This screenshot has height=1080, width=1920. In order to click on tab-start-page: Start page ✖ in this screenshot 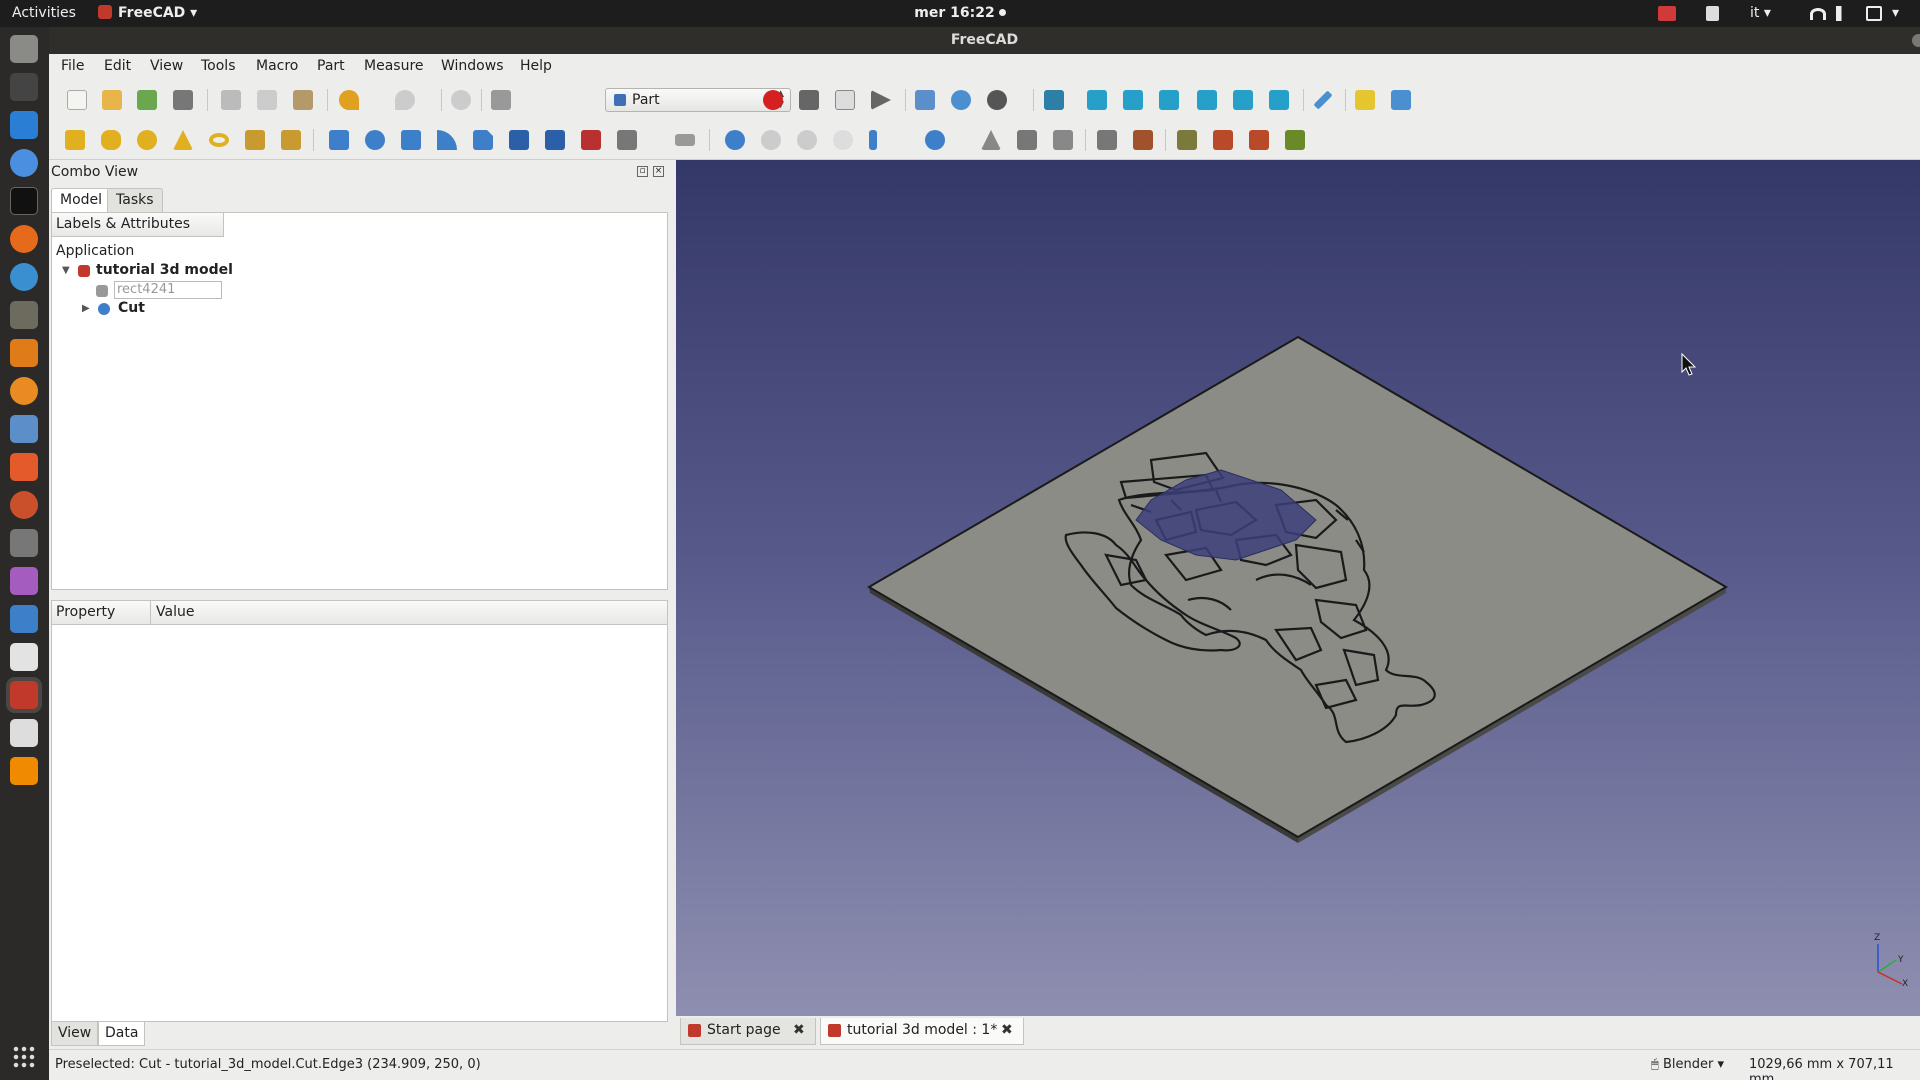, I will do `click(748, 1031)`.